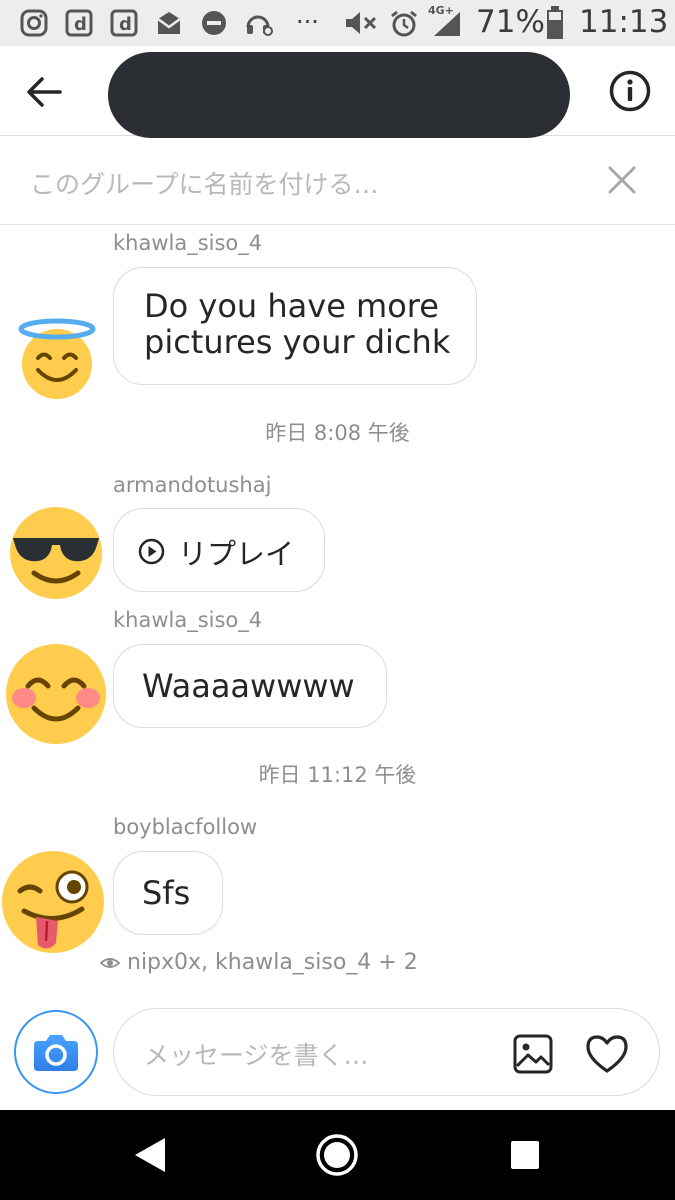 This screenshot has height=1200, width=675. I want to click on home-circle-icon, so click(337, 1155).